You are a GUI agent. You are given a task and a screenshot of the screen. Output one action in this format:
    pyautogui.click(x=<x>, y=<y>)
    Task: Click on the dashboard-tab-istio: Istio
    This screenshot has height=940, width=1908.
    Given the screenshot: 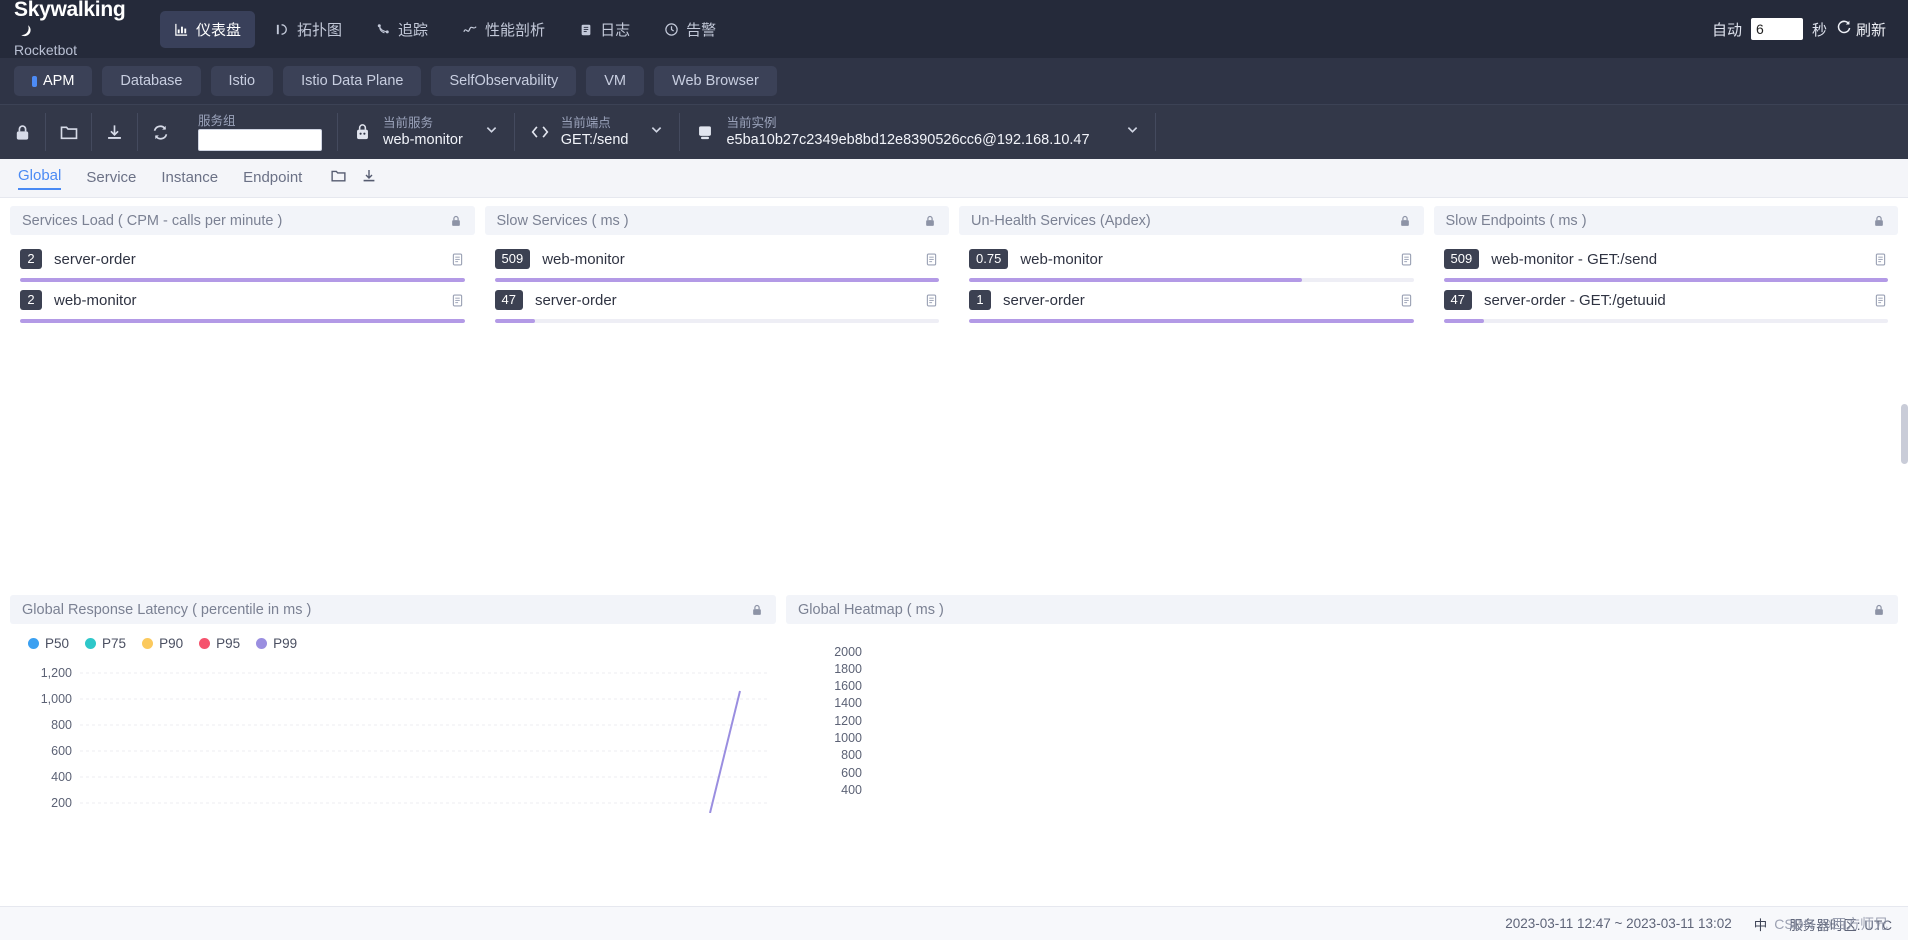 What is the action you would take?
    pyautogui.click(x=242, y=81)
    